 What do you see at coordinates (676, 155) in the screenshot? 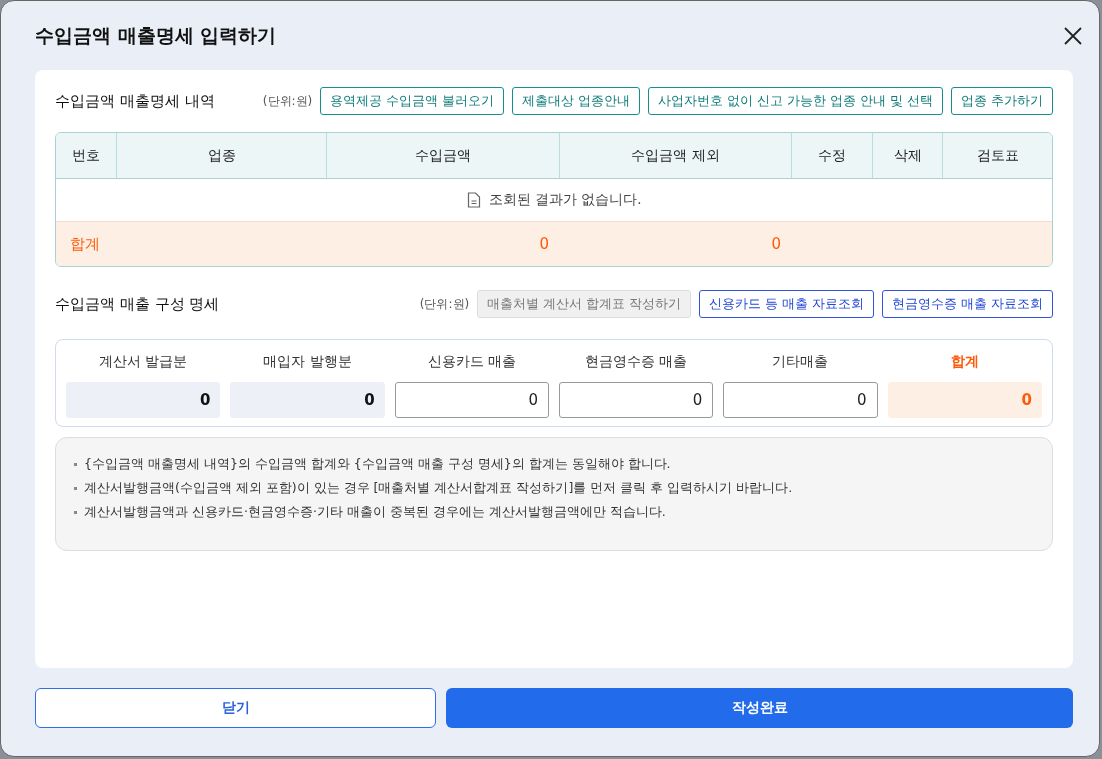
I see `column-header: 수입금액 제외` at bounding box center [676, 155].